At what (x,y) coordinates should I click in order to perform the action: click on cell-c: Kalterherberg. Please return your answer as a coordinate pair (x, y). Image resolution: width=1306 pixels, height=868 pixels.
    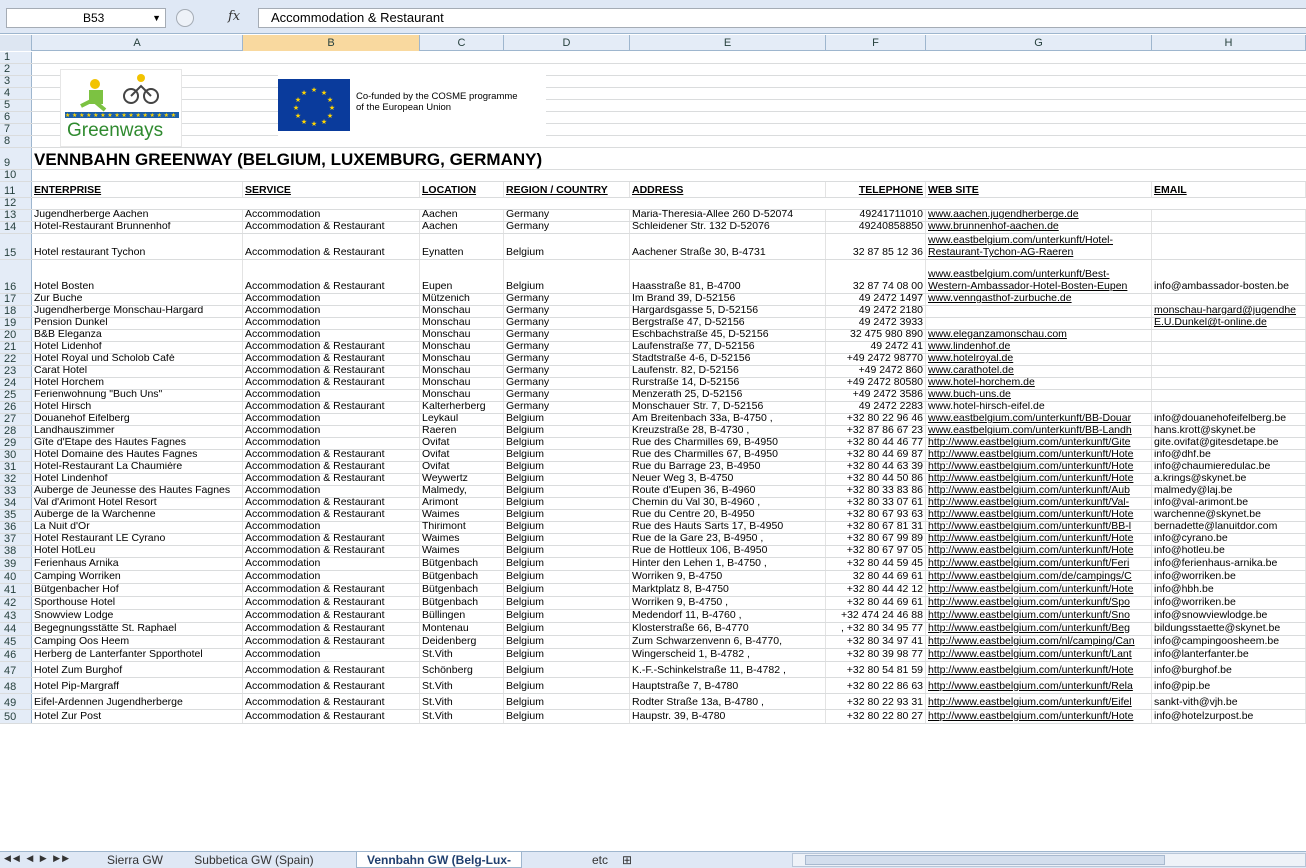
    Looking at the image, I should click on (462, 407).